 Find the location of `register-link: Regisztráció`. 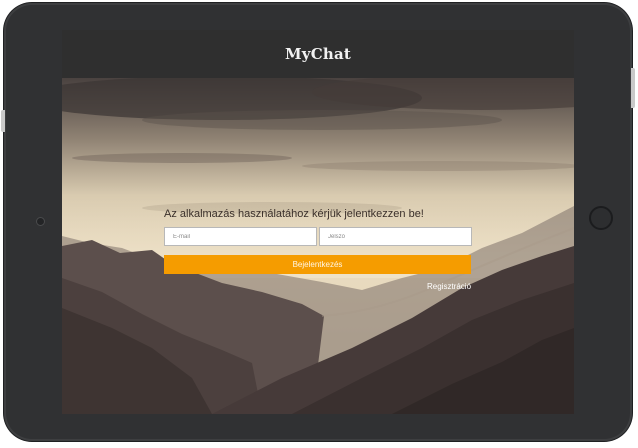

register-link: Regisztráció is located at coordinates (449, 286).